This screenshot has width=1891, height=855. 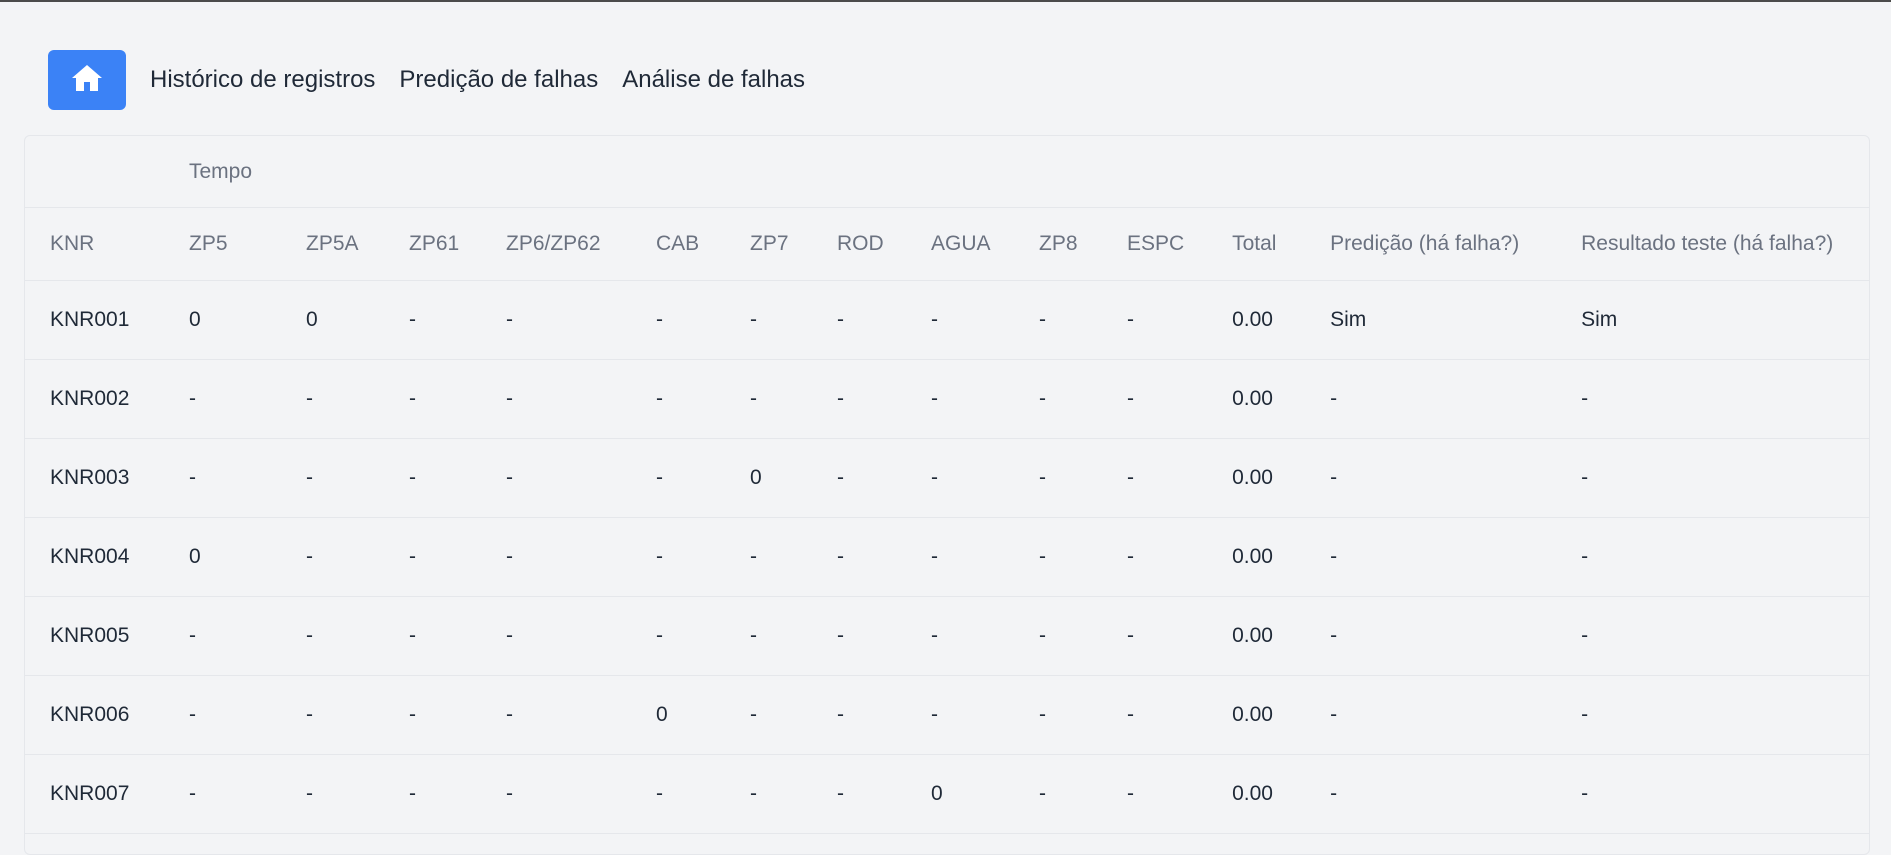 What do you see at coordinates (1721, 244) in the screenshot?
I see `column-header: Resultado teste (há falha?)` at bounding box center [1721, 244].